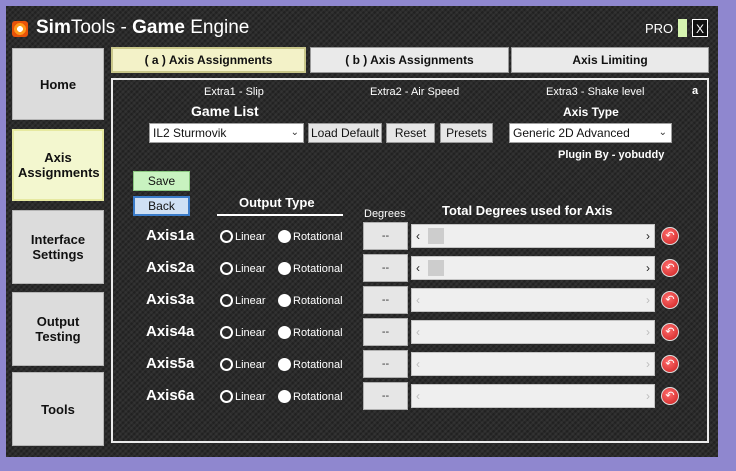 The image size is (736, 471). I want to click on sidebar-item-label: Output Testing, so click(58, 329).